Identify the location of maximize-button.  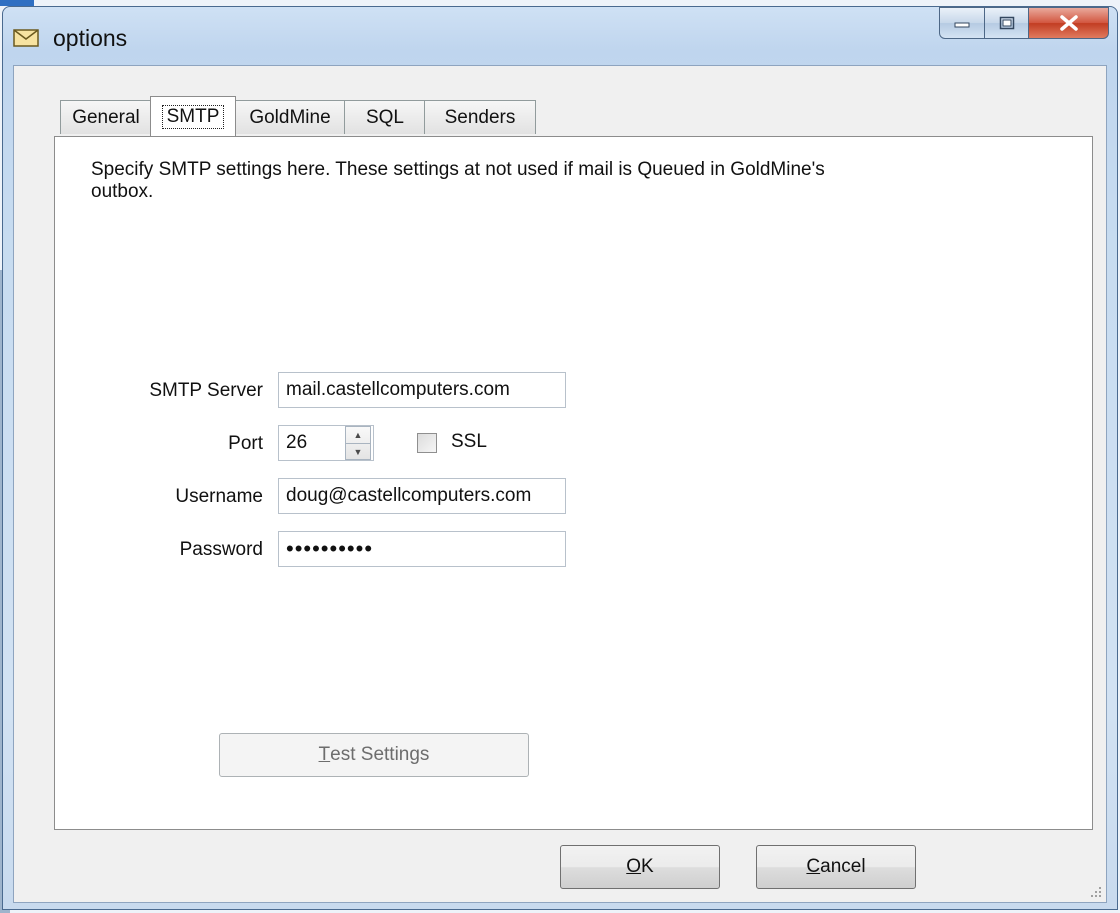
(1007, 23).